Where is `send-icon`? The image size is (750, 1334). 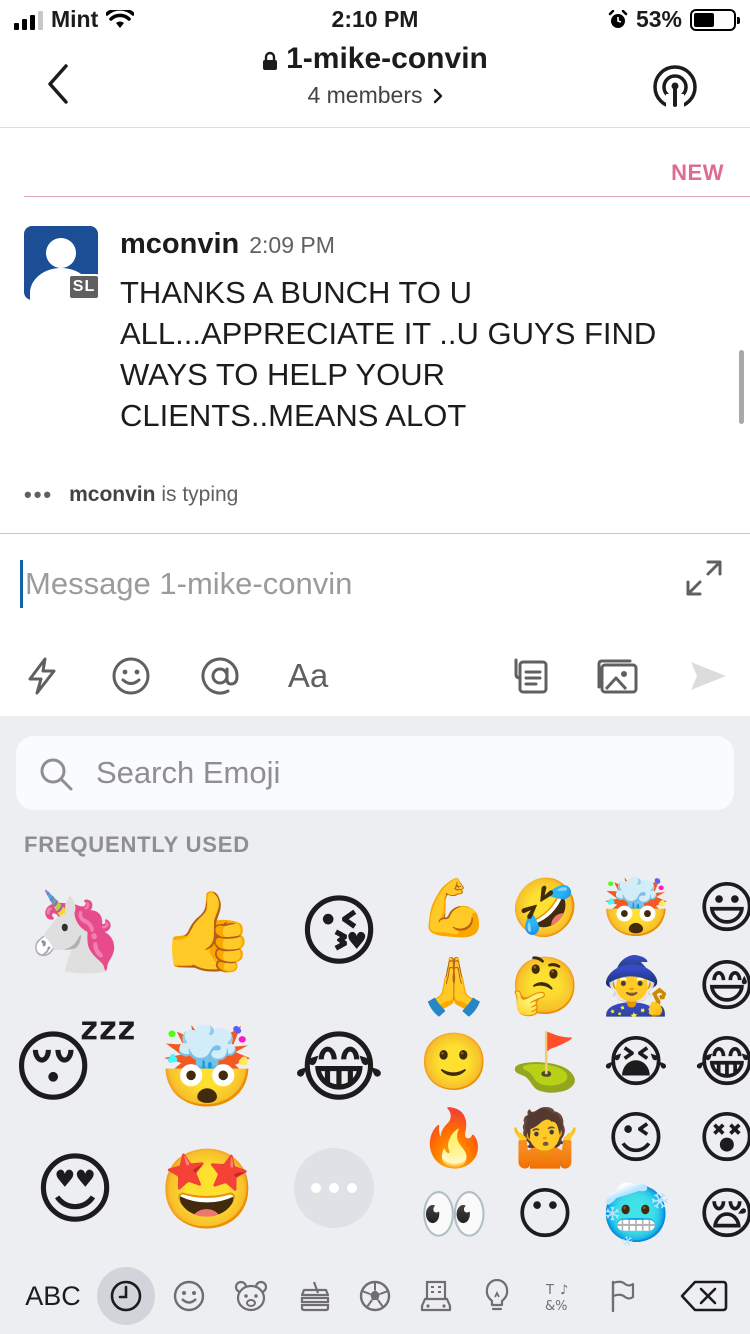 send-icon is located at coordinates (708, 676).